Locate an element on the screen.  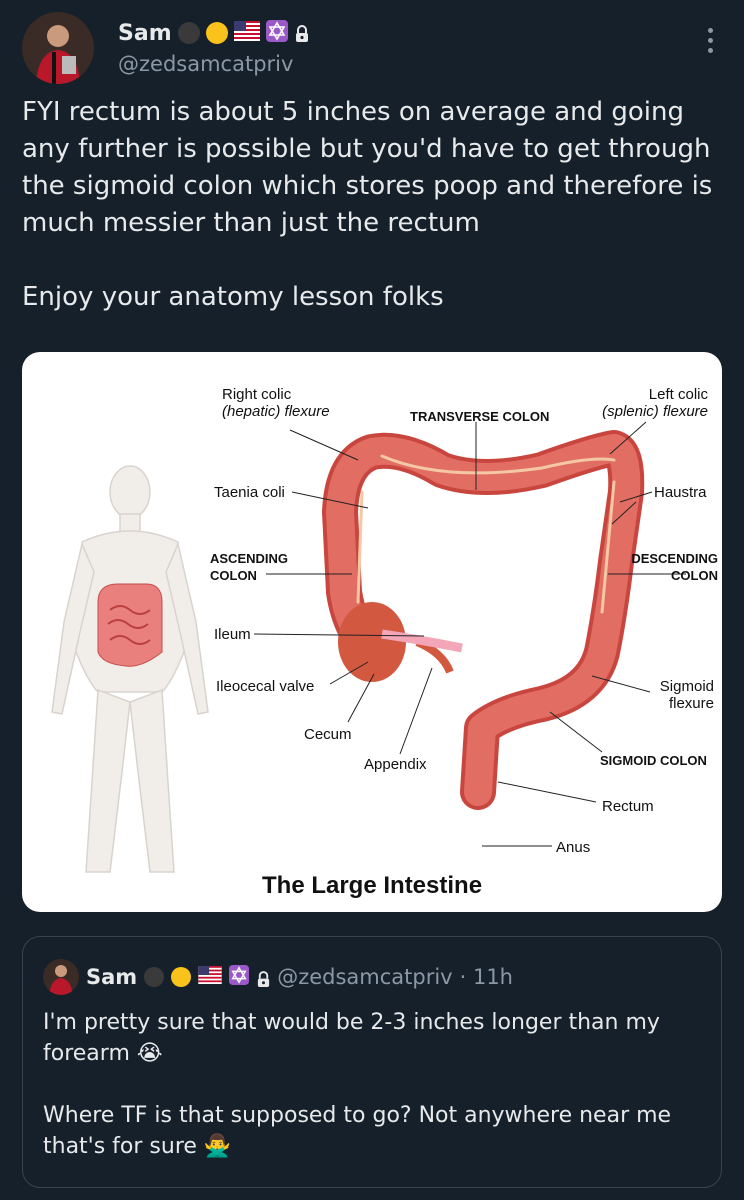
label-taenia-coli: Taenia coli is located at coordinates (249, 492).